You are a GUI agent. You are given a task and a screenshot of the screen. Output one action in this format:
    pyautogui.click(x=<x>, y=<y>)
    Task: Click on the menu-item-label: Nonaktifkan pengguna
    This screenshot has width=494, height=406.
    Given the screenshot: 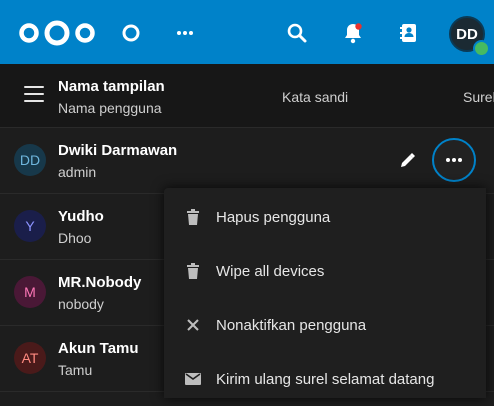 What is the action you would take?
    pyautogui.click(x=291, y=325)
    